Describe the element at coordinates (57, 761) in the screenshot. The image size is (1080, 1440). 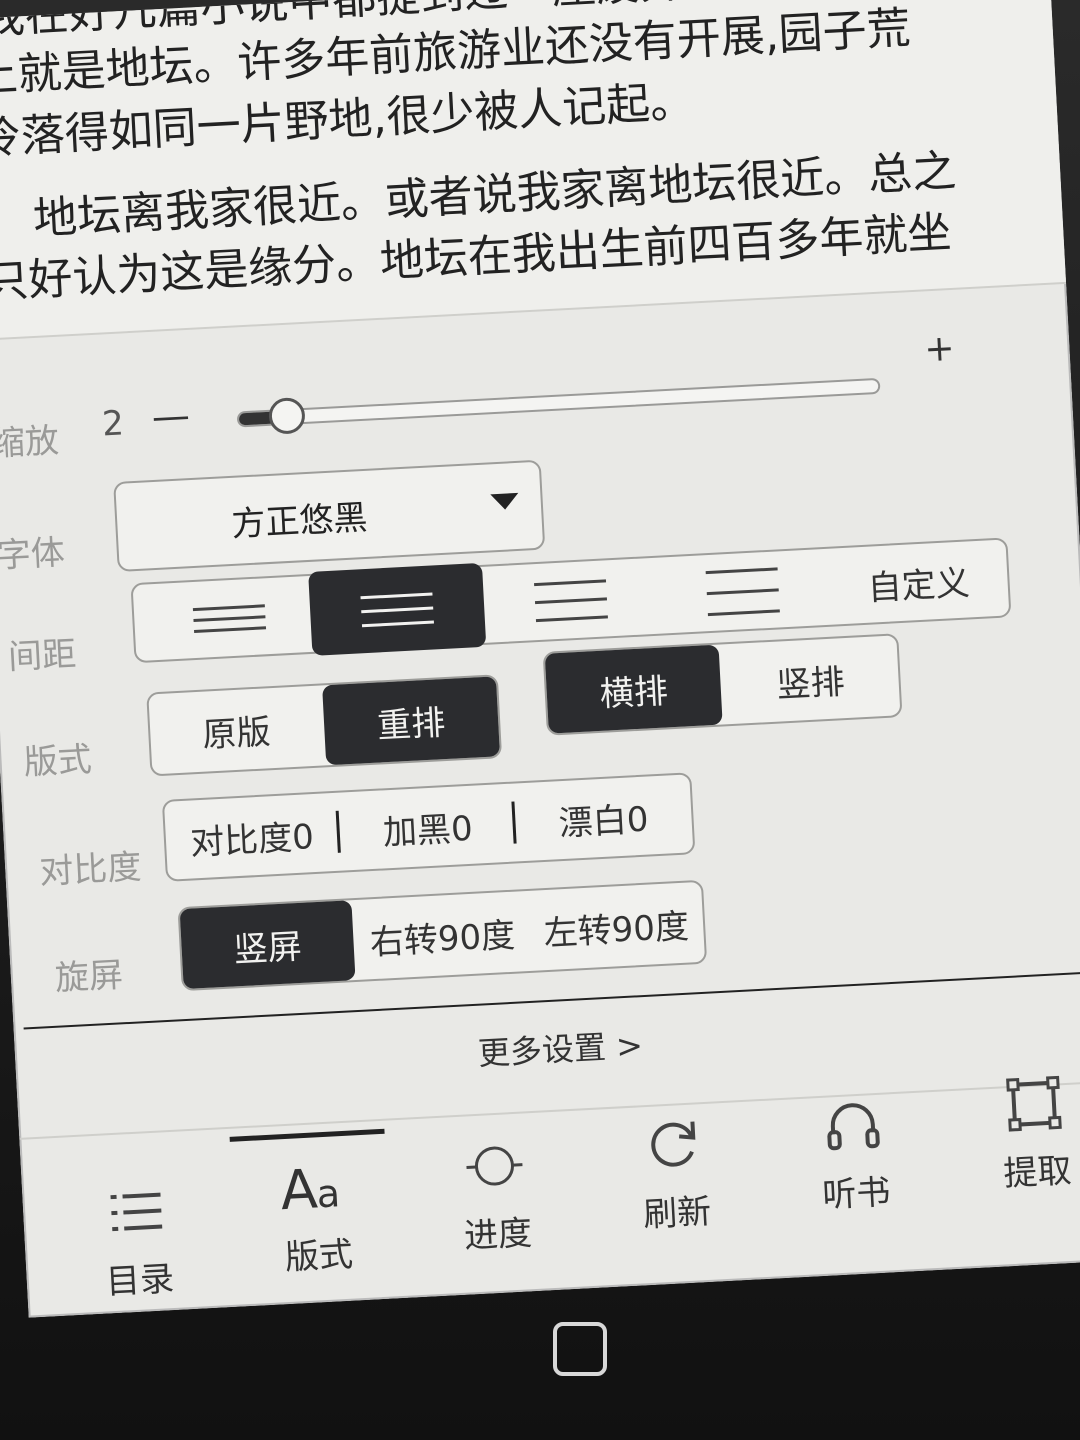
I see `format-label: 版式` at that location.